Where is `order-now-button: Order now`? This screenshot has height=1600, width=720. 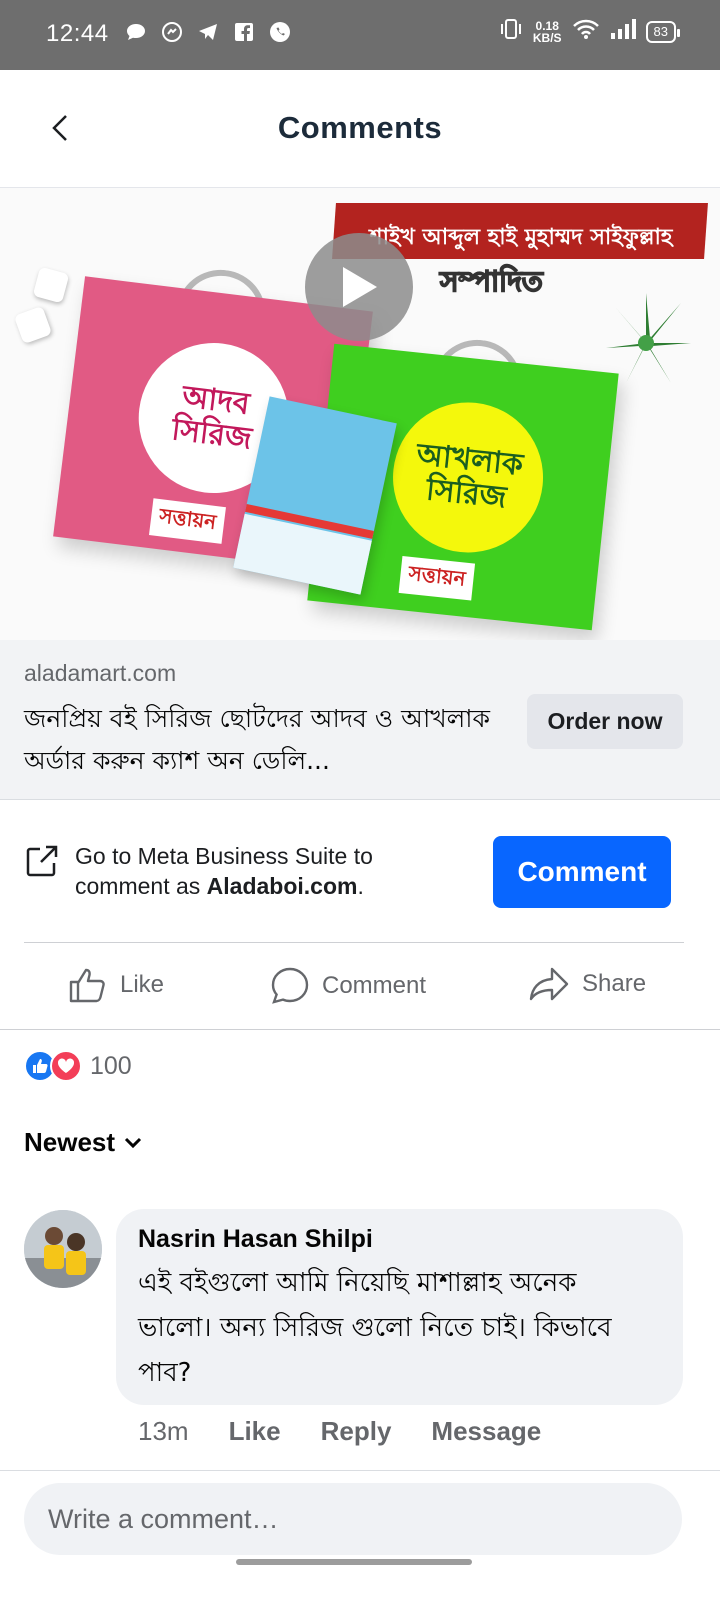
order-now-button: Order now is located at coordinates (605, 721).